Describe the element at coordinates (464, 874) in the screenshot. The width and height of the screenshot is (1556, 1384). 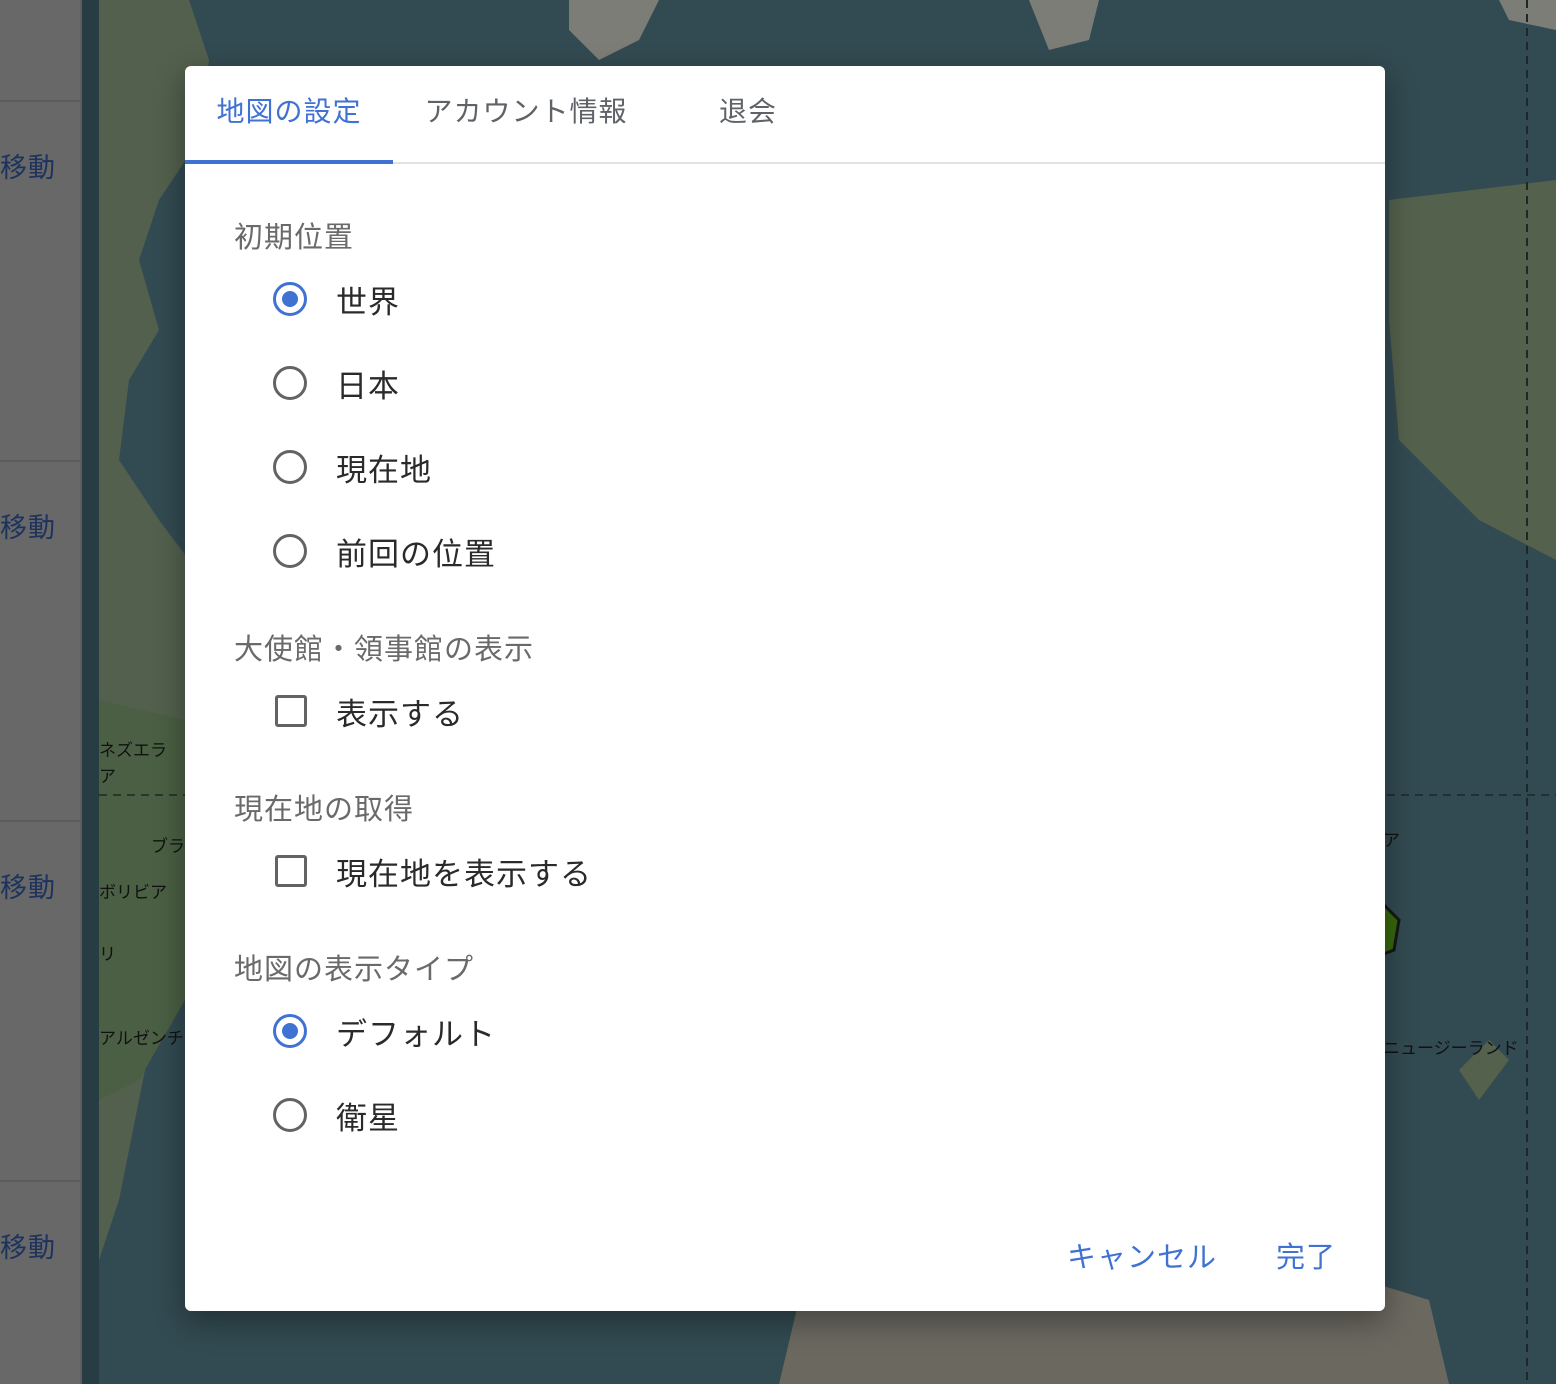
I see `option-label: 現在地を表示する` at that location.